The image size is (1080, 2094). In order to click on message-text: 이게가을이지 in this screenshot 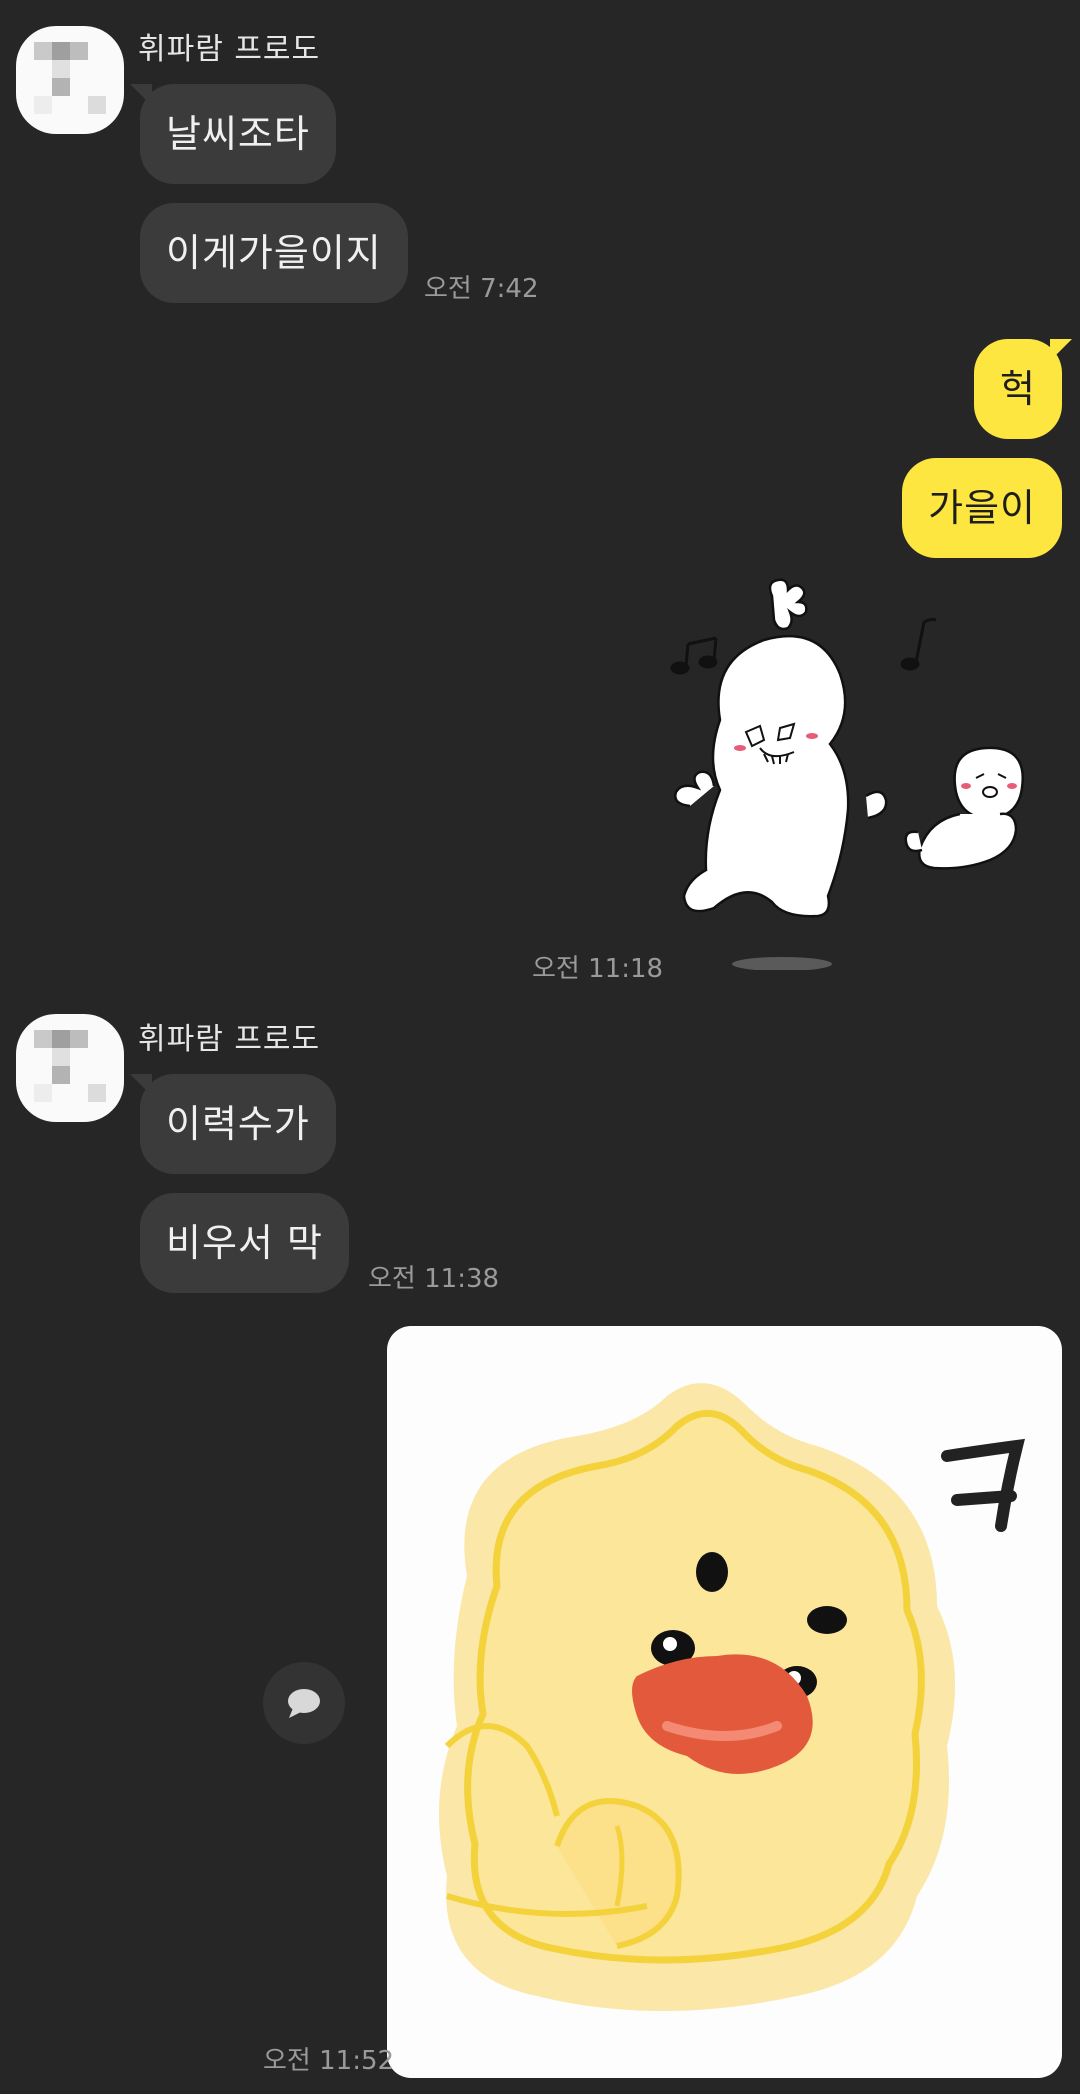, I will do `click(274, 253)`.